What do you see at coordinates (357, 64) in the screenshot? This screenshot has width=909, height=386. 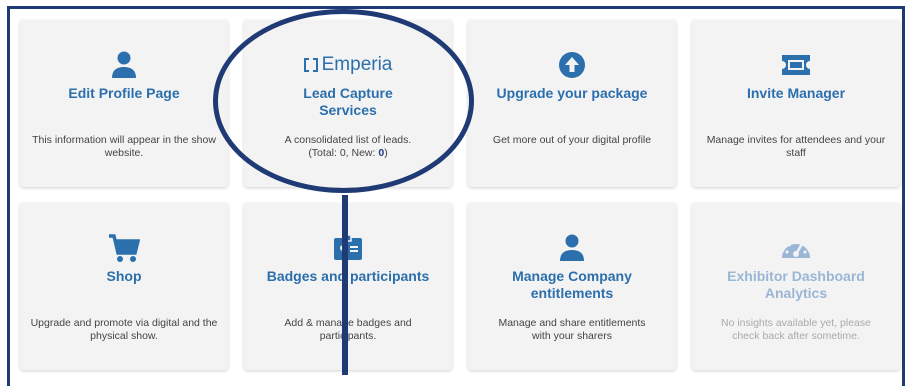 I see `logo-text: Emperia` at bounding box center [357, 64].